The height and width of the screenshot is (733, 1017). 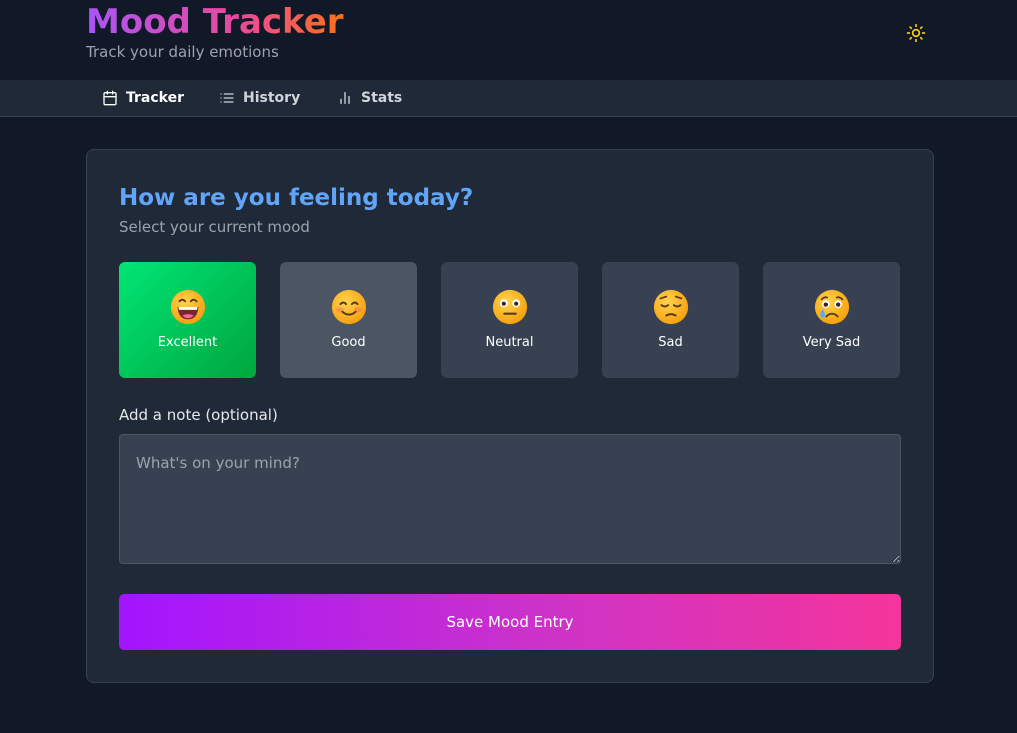 I want to click on mood-label: Very Sad, so click(x=831, y=342).